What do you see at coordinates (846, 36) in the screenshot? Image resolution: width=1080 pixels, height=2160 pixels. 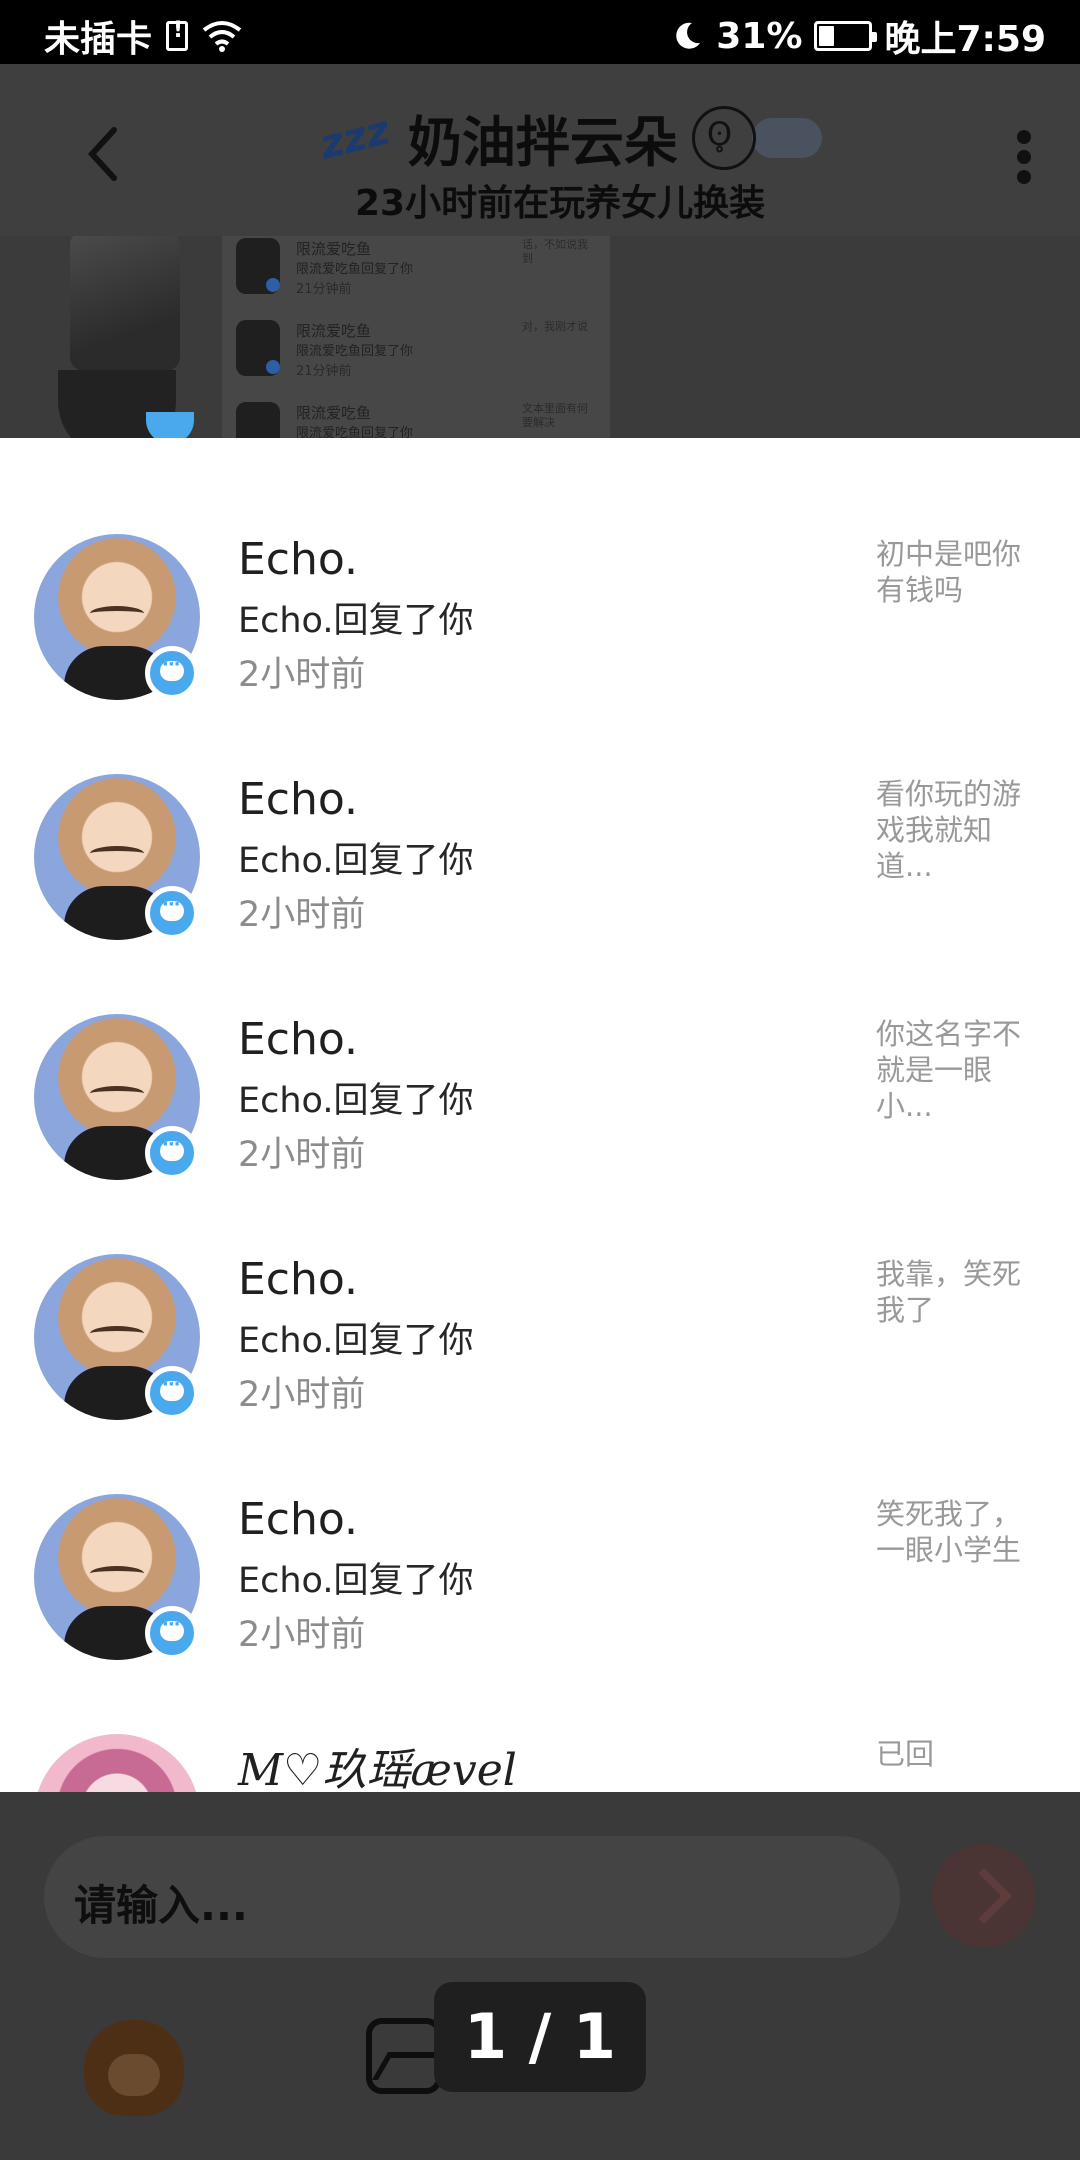 I see `battery-icon` at bounding box center [846, 36].